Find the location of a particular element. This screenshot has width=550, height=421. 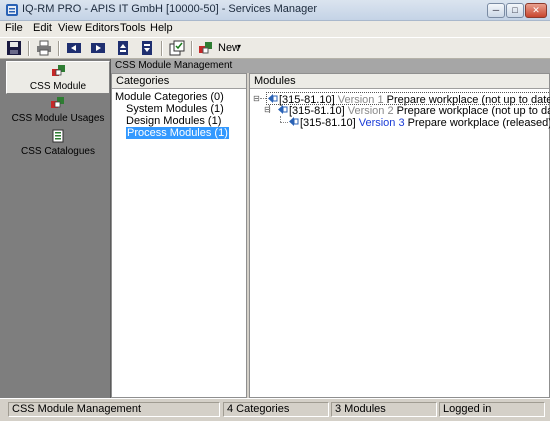

status-categories-count: 4 Categories is located at coordinates (276, 409).